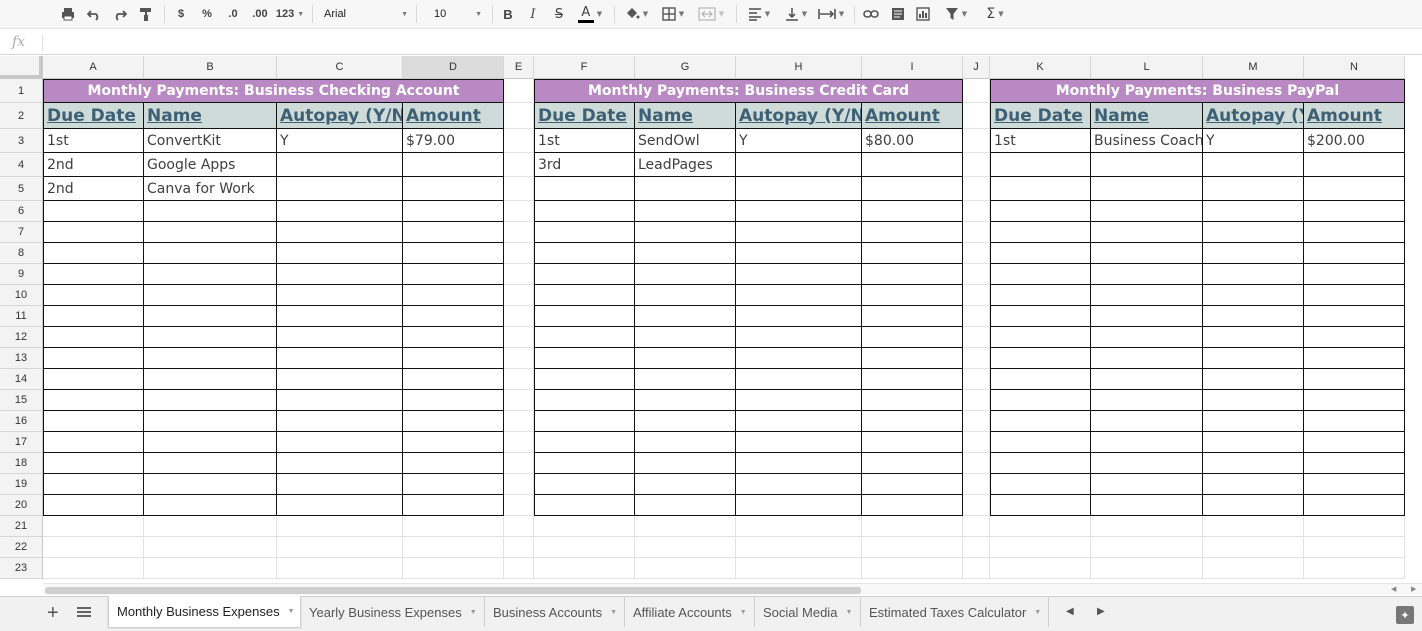 The image size is (1422, 631). Describe the element at coordinates (685, 484) in the screenshot. I see `cell-g19` at that location.